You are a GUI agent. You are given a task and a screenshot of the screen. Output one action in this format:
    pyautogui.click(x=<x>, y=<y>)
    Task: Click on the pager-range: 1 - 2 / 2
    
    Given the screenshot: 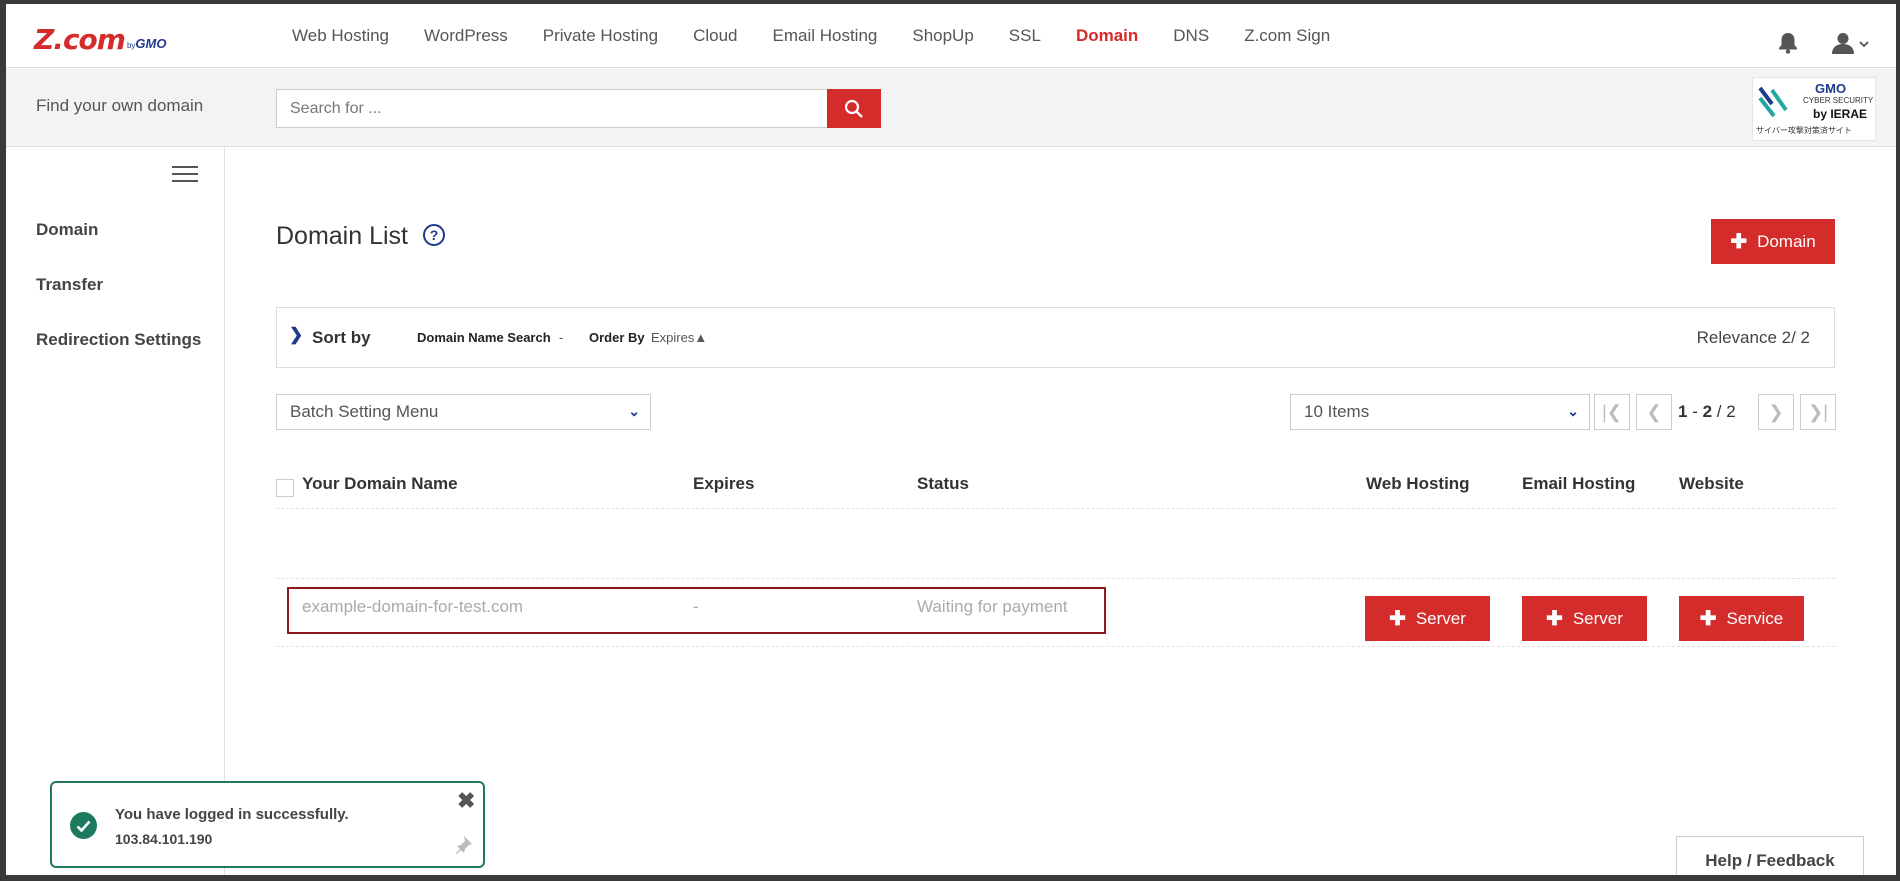 What is the action you would take?
    pyautogui.click(x=1707, y=412)
    